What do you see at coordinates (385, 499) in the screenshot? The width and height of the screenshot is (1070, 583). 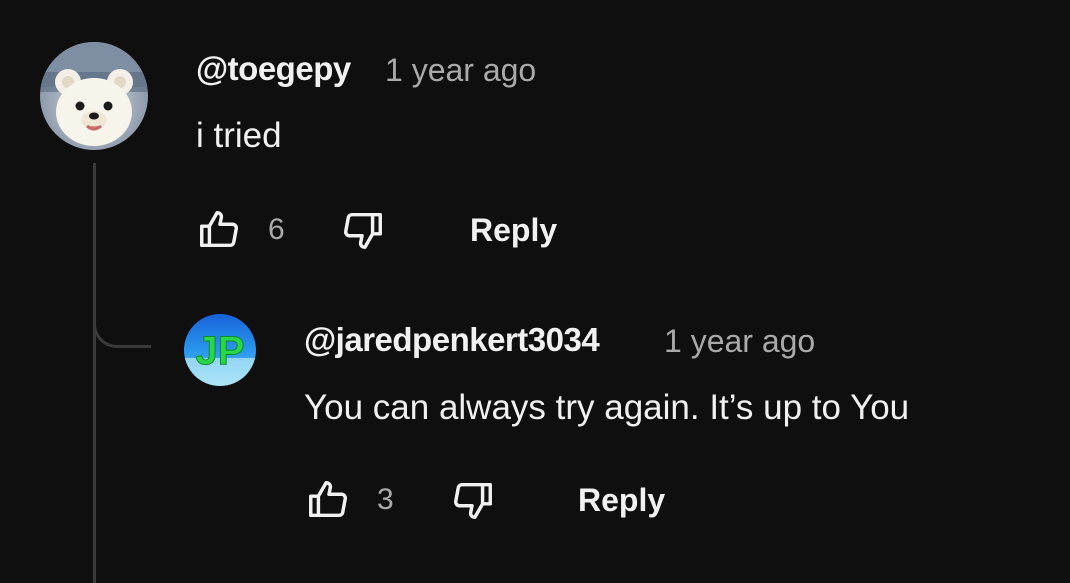 I see `like-count: 3` at bounding box center [385, 499].